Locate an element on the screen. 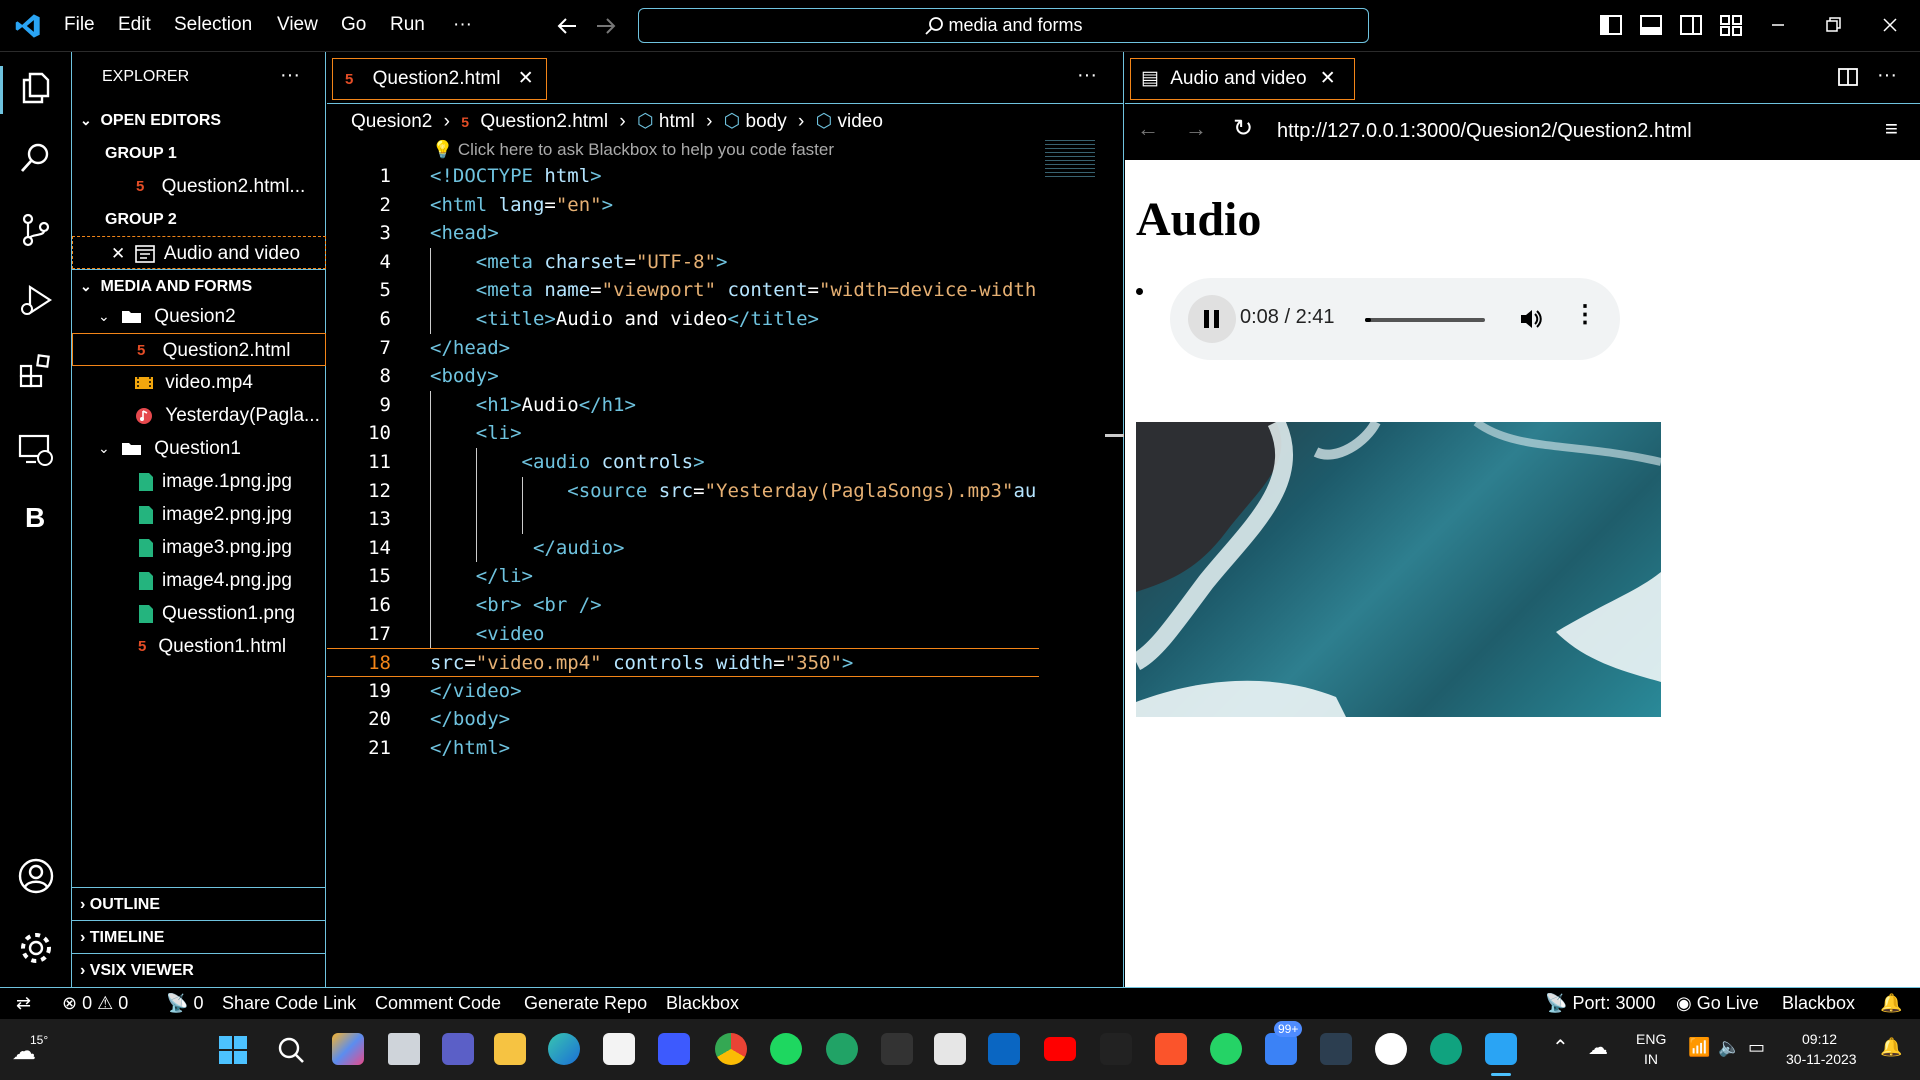 The image size is (1920, 1080). chrome-icon is located at coordinates (731, 1049).